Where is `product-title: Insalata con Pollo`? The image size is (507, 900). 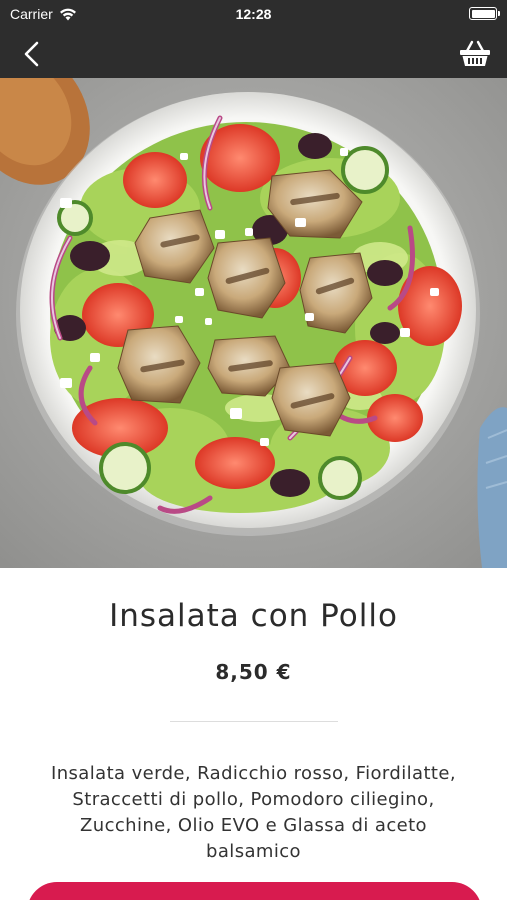
product-title: Insalata con Pollo is located at coordinates (253, 616).